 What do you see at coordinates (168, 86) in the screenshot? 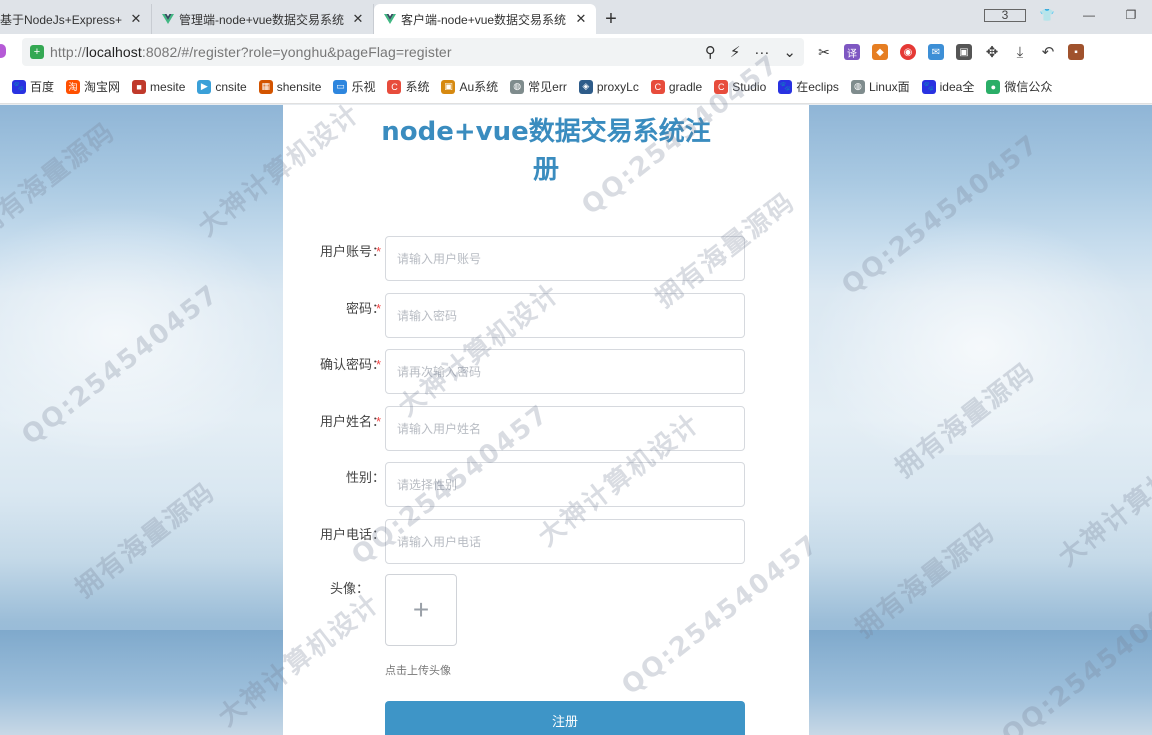
I see `bookmark-label: mesite` at bounding box center [168, 86].